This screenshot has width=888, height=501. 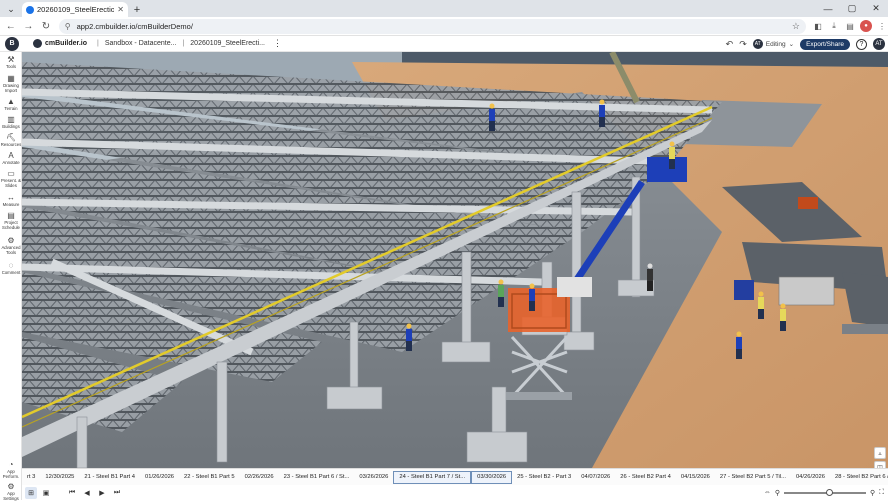 I want to click on tool-label: Measure, so click(x=11, y=204).